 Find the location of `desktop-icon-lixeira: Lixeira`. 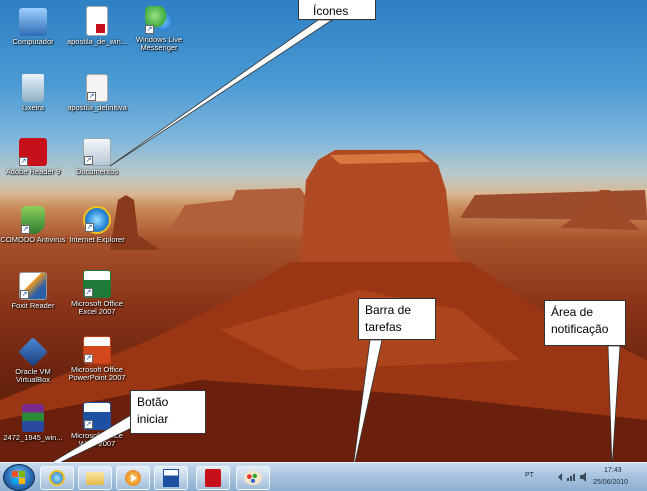

desktop-icon-lixeira: Lixeira is located at coordinates (33, 93).